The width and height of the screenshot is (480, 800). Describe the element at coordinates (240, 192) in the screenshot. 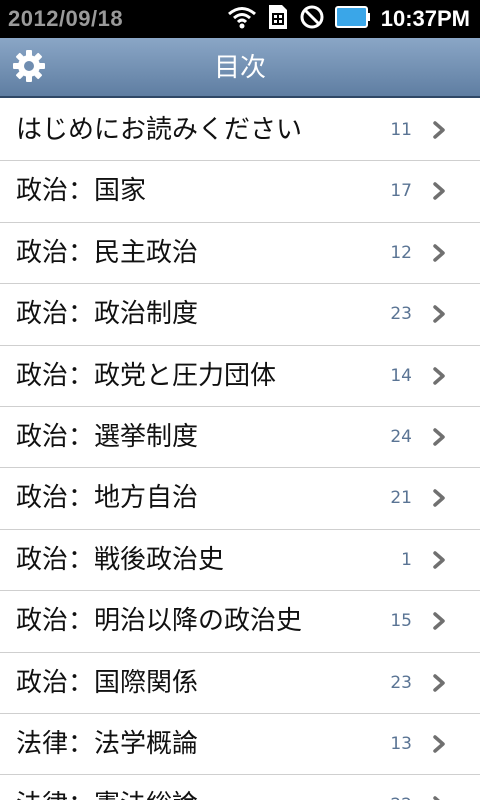

I see `list-item: 政治：国家 17` at that location.